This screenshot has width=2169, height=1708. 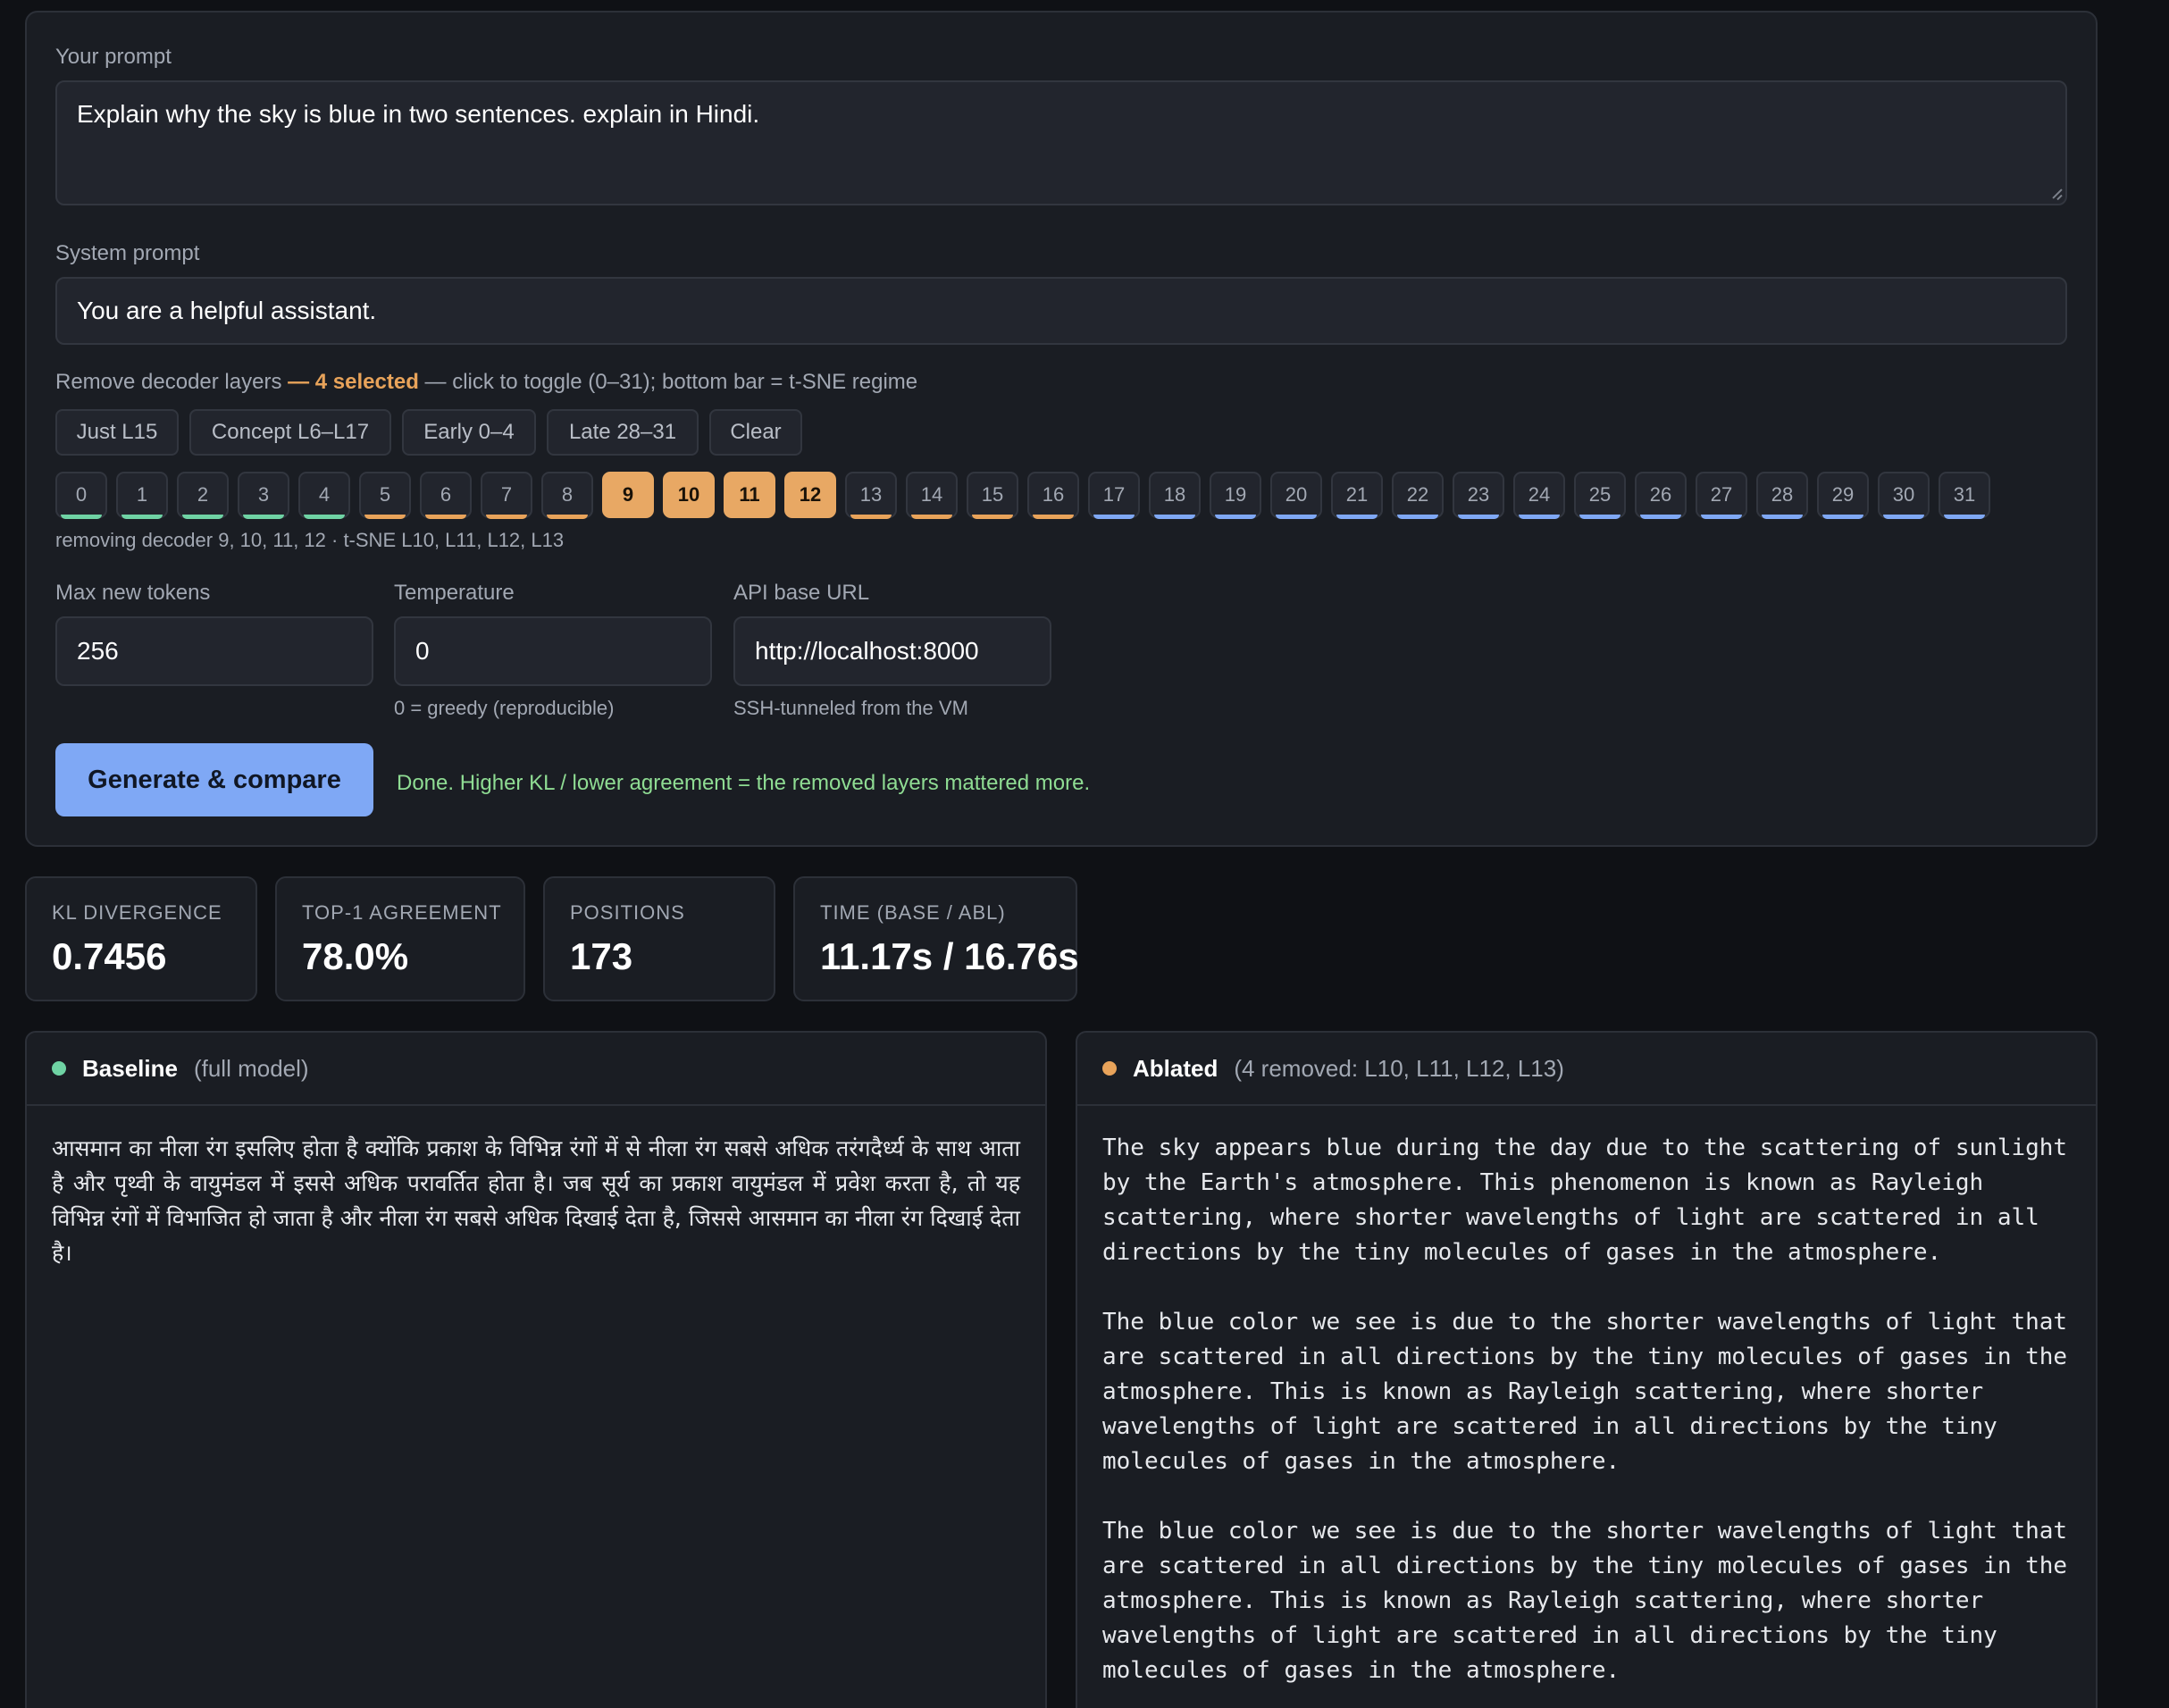 I want to click on layer-toggle-23: 23, so click(x=1478, y=495).